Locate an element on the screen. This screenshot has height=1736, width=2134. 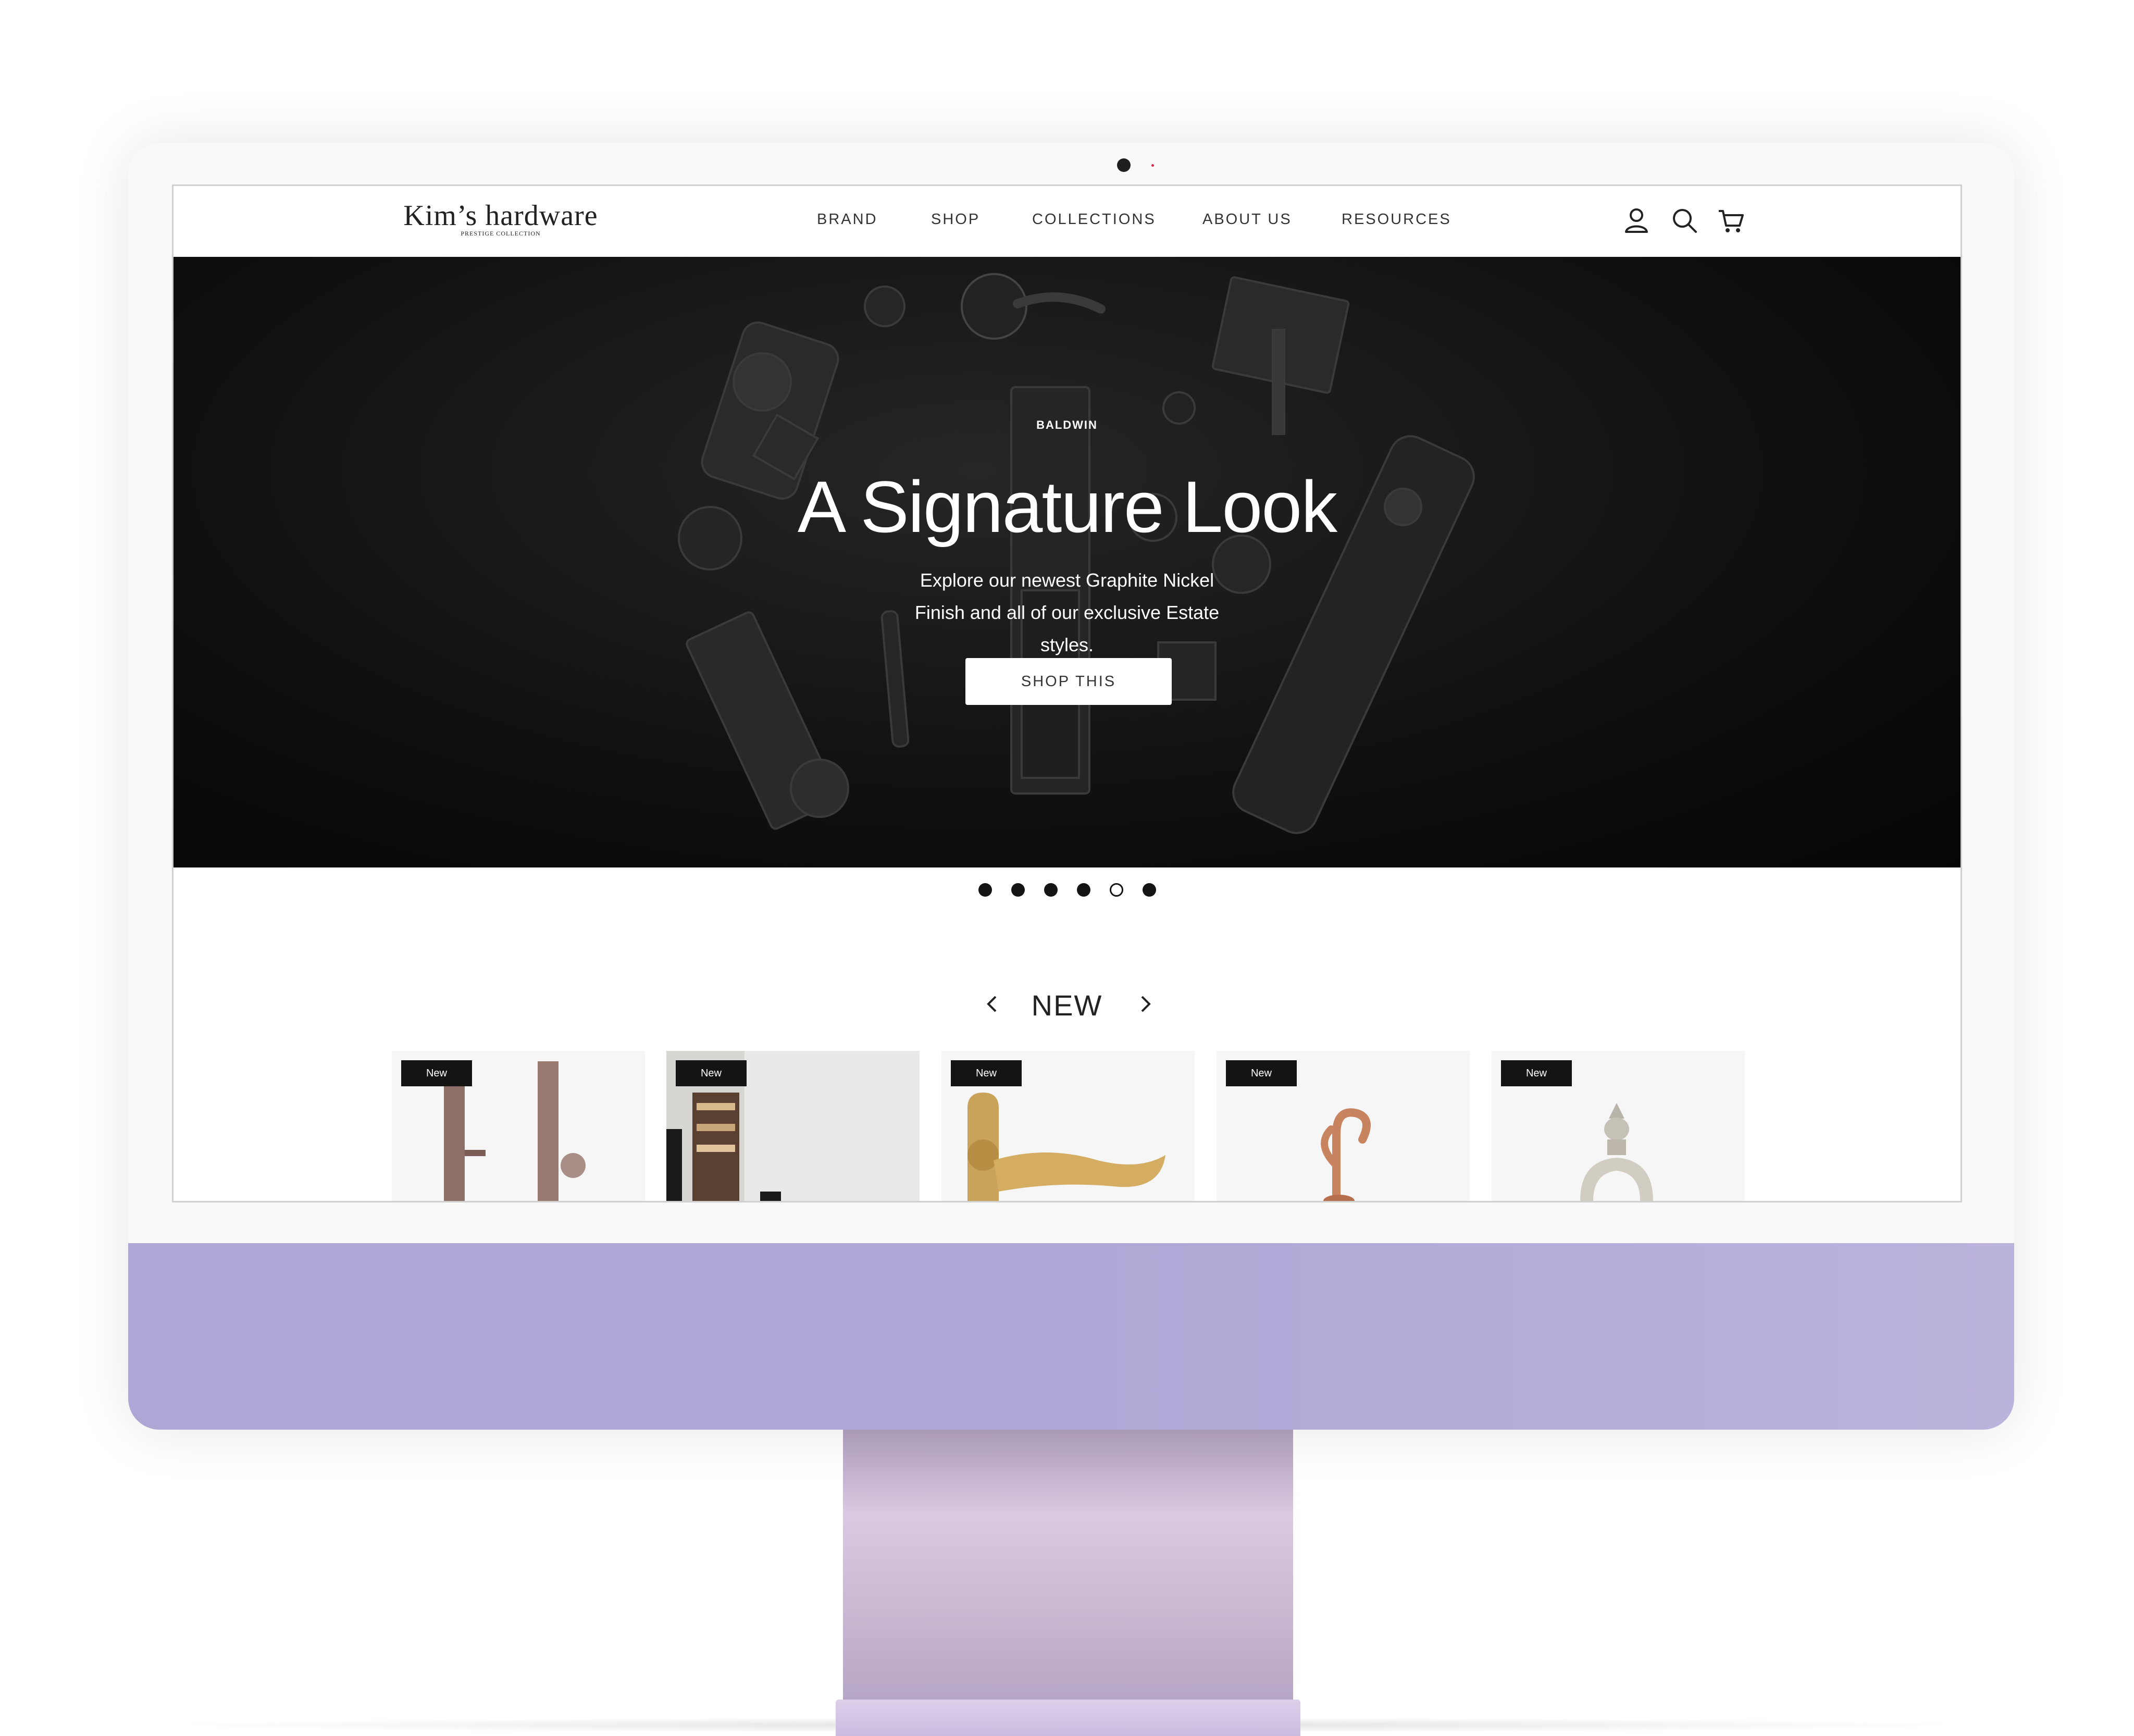
nav-shop: SHOP is located at coordinates (955, 220).